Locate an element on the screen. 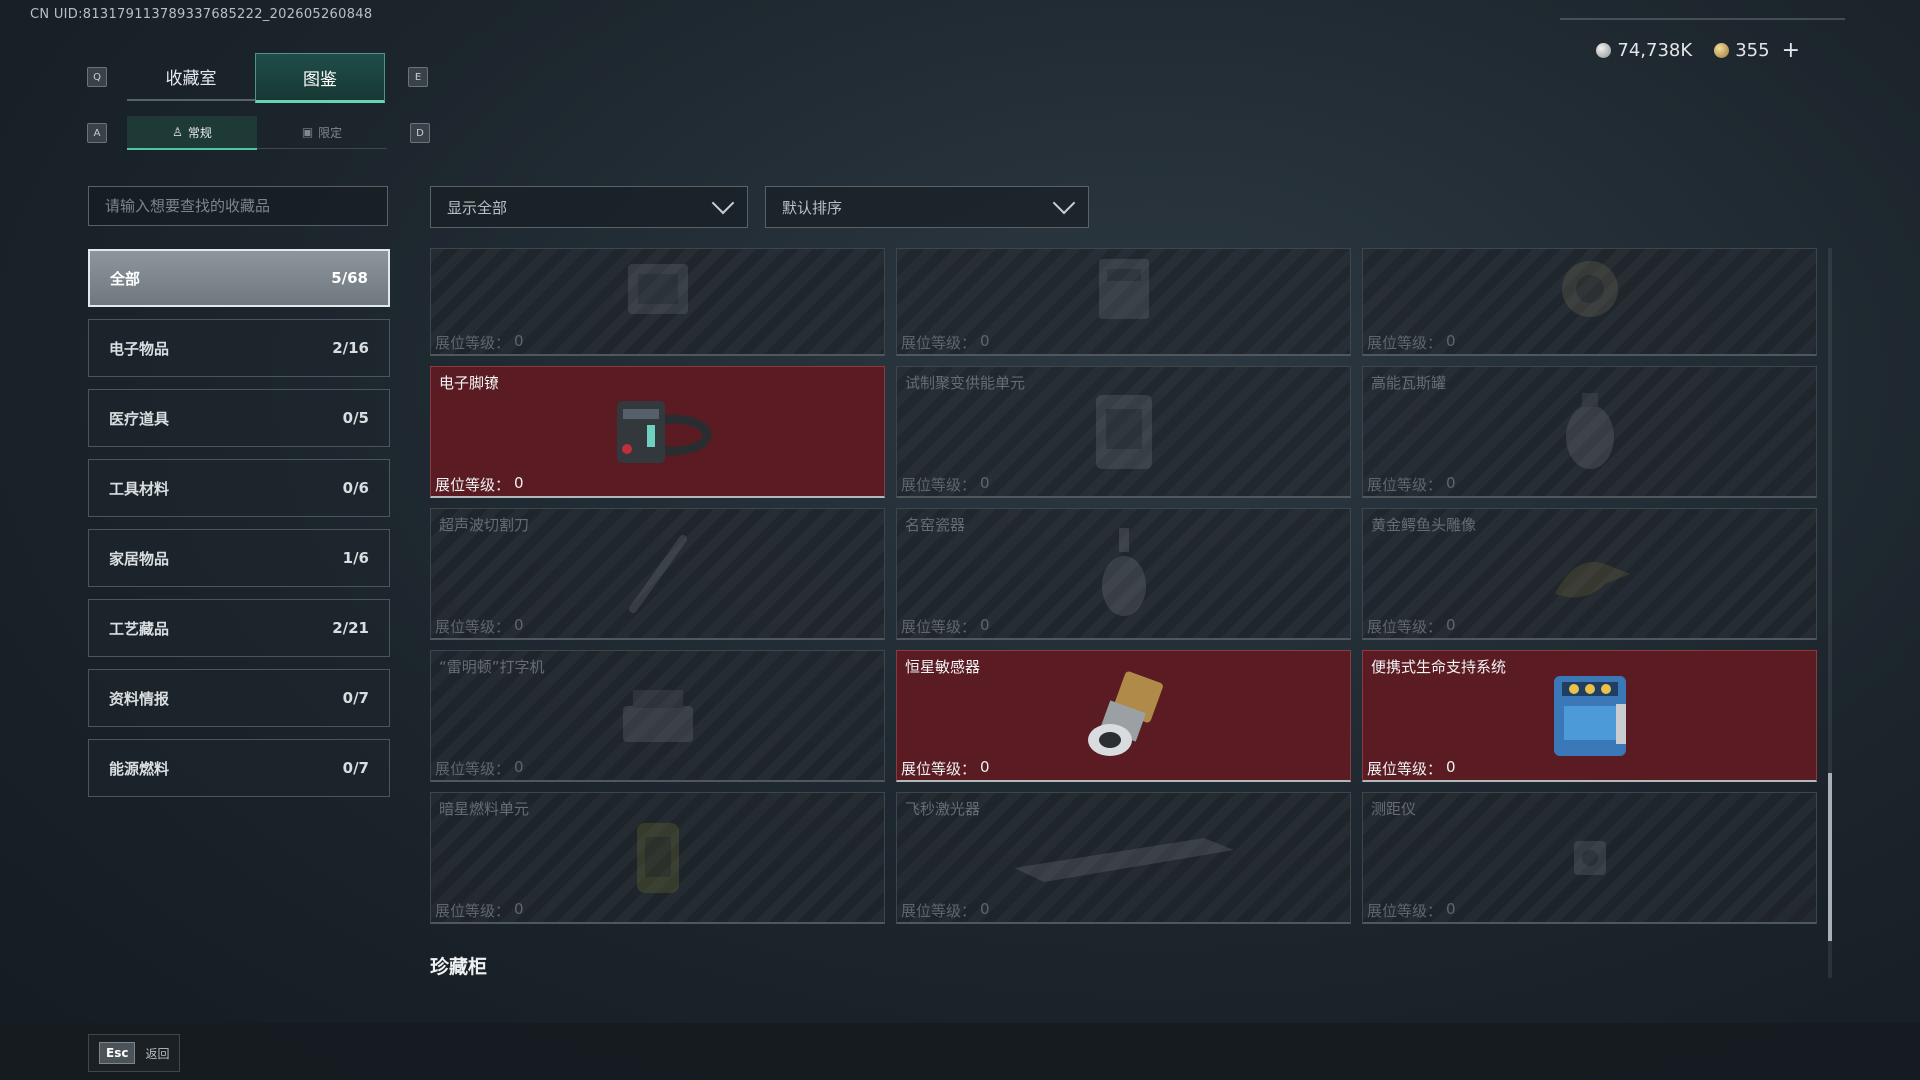  laser-icon is located at coordinates (1124, 860).